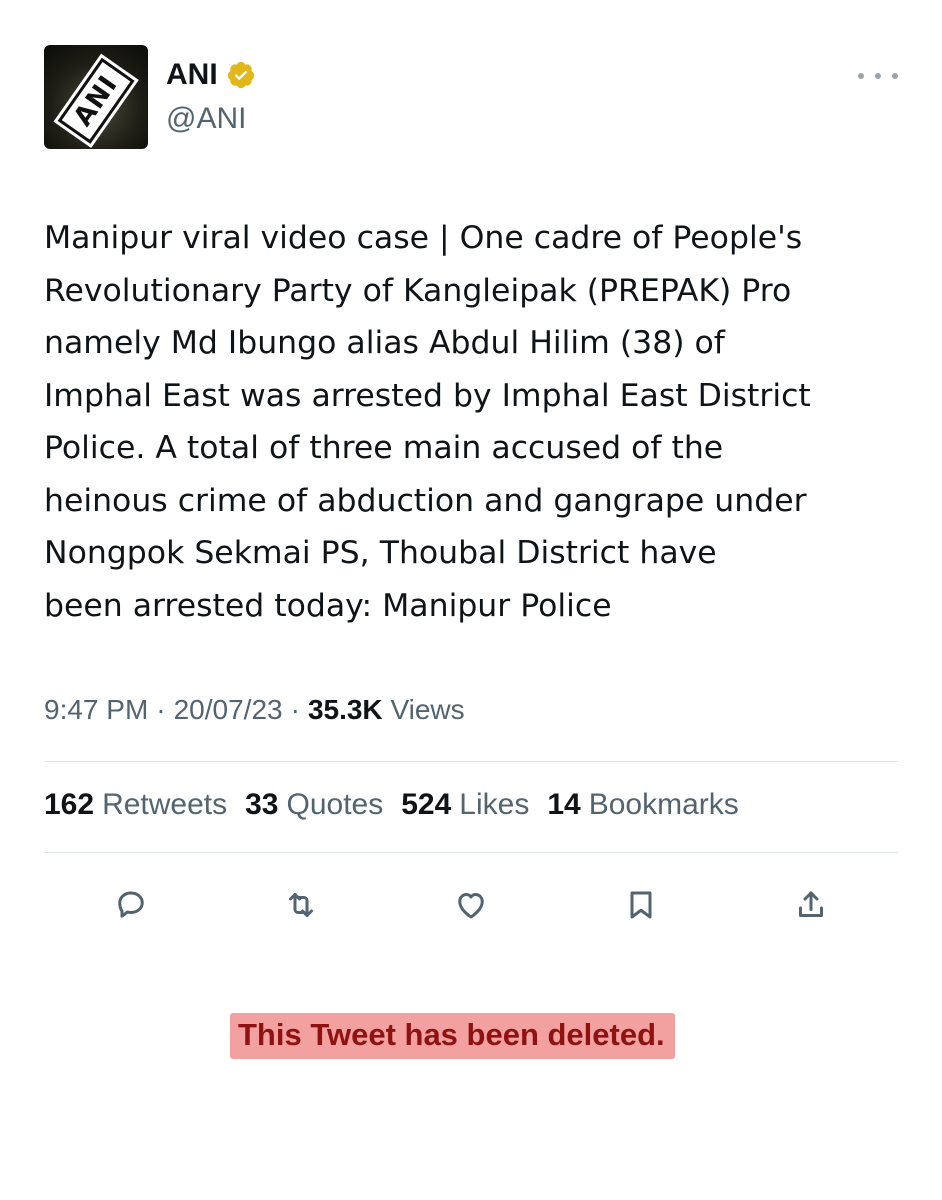 This screenshot has width=942, height=1200. I want to click on retweets-count: 162, so click(69, 804).